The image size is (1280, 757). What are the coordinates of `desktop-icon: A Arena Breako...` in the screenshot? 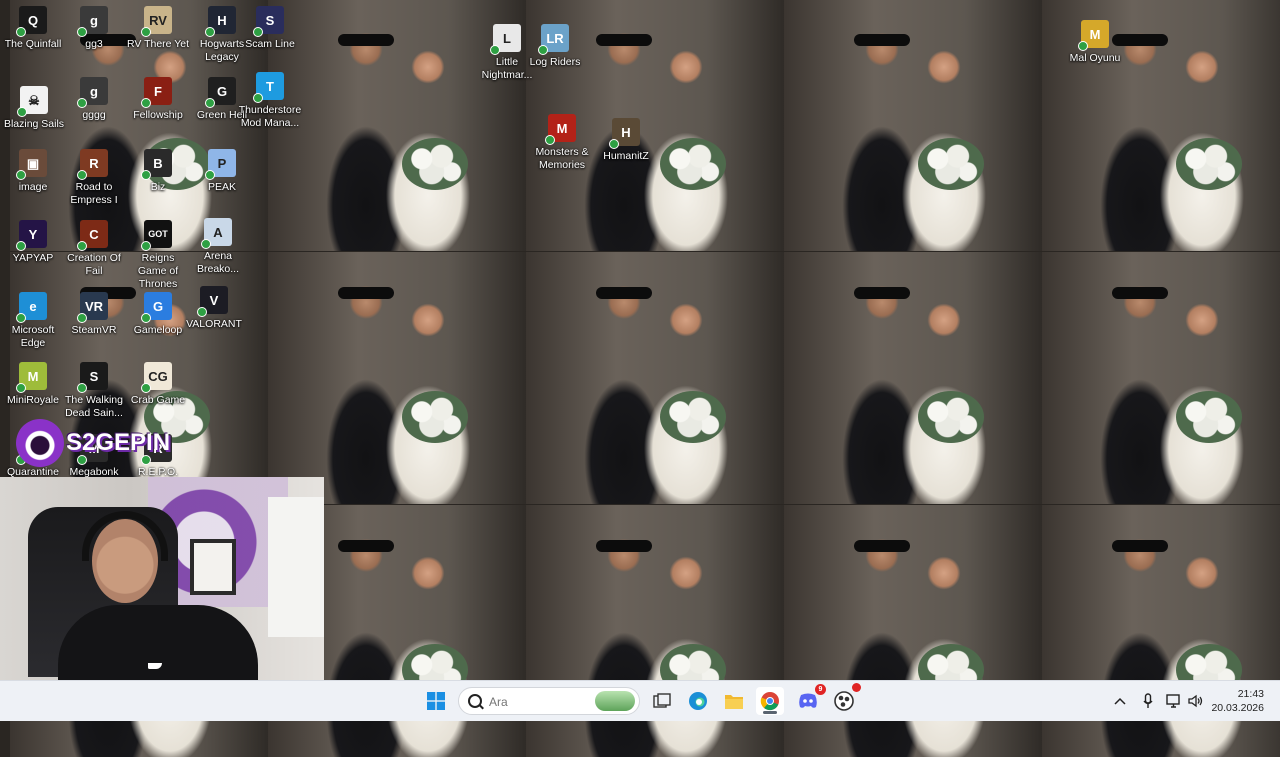 It's located at (218, 245).